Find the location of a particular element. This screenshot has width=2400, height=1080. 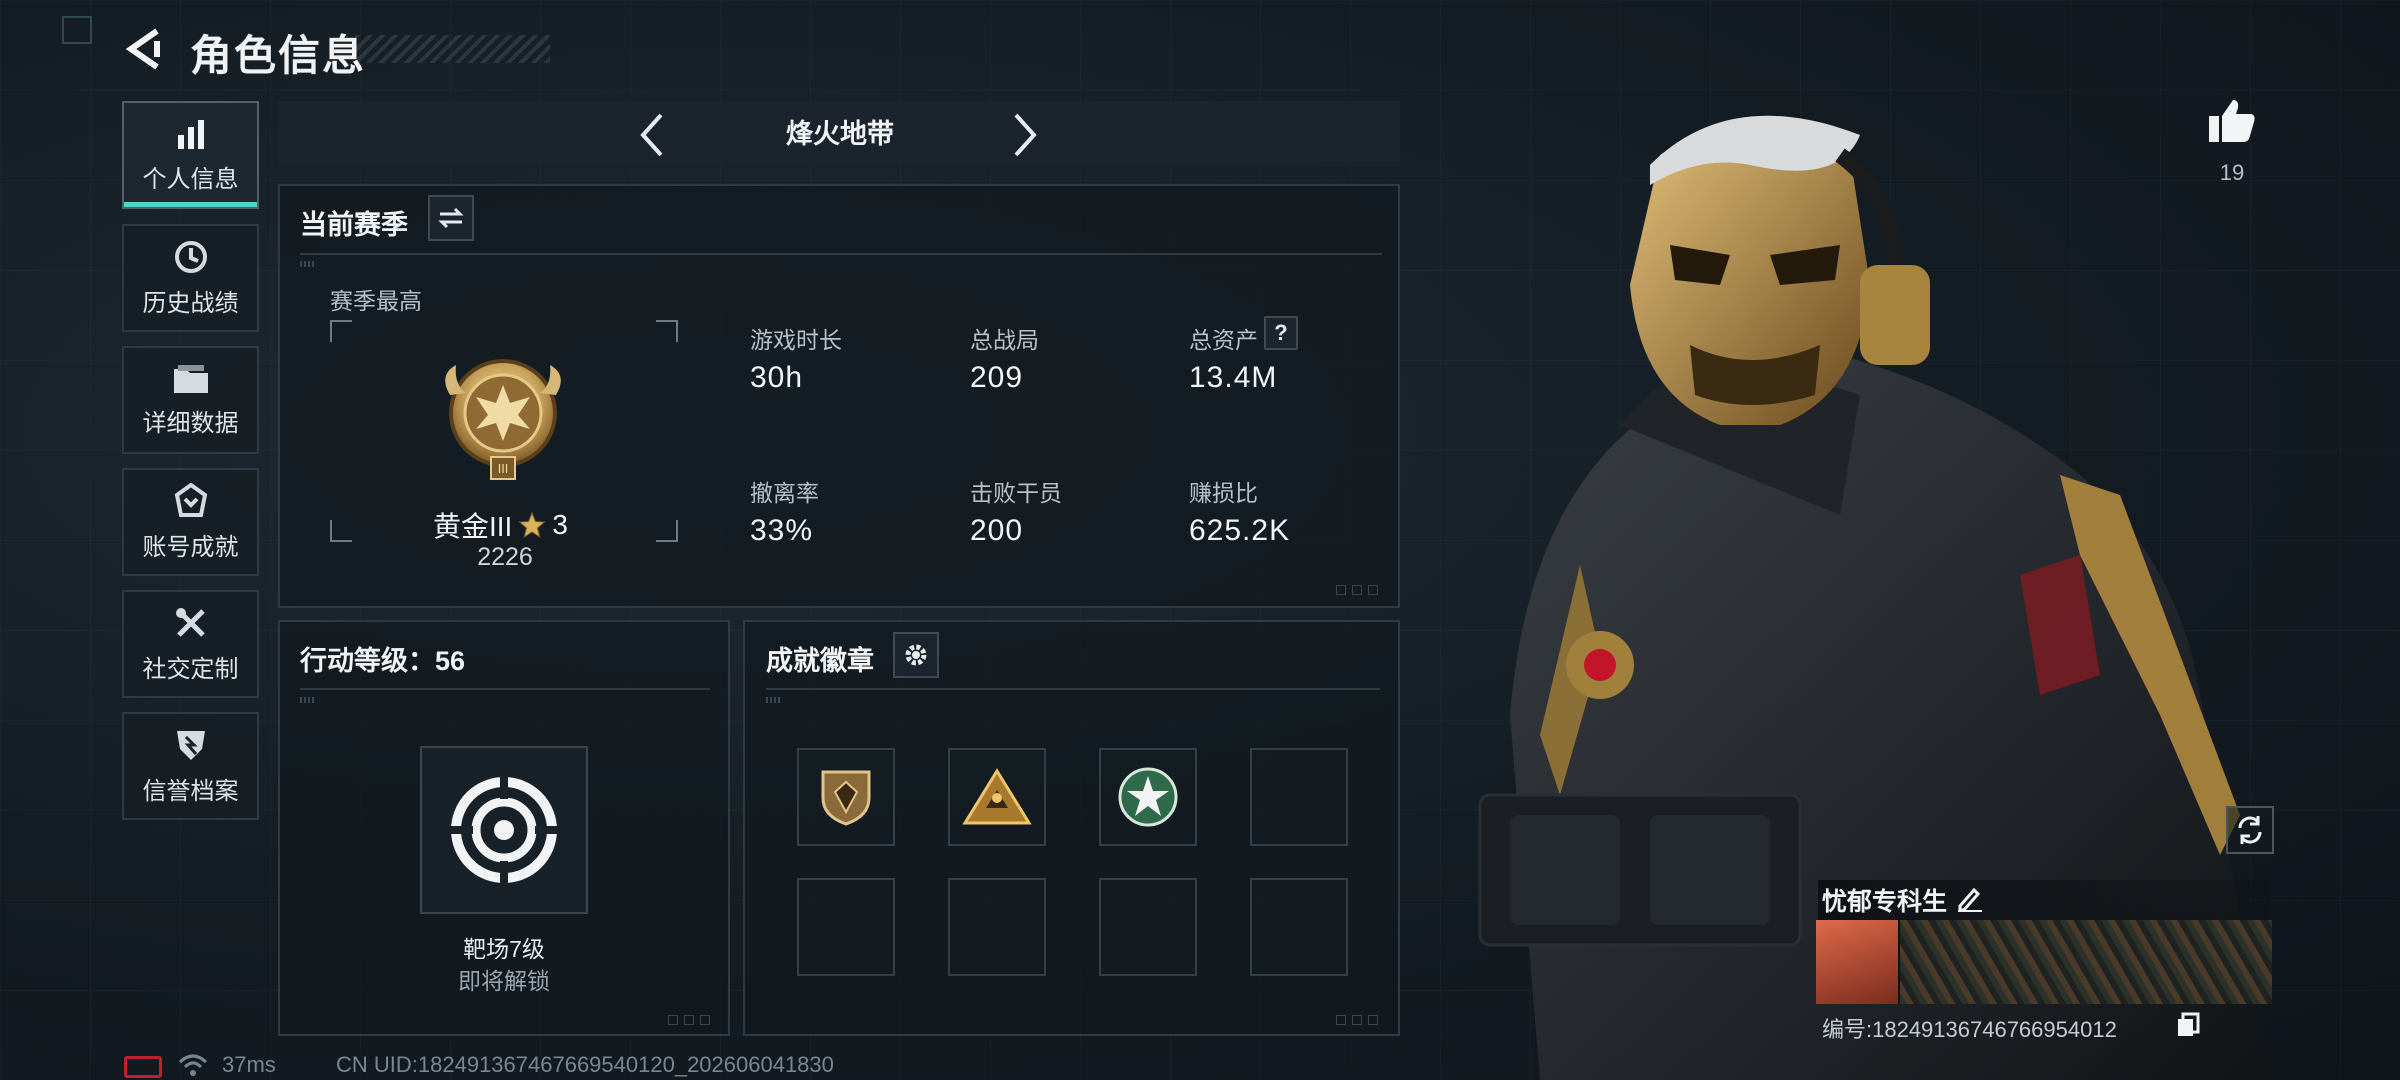

history-icon is located at coordinates (190, 256).